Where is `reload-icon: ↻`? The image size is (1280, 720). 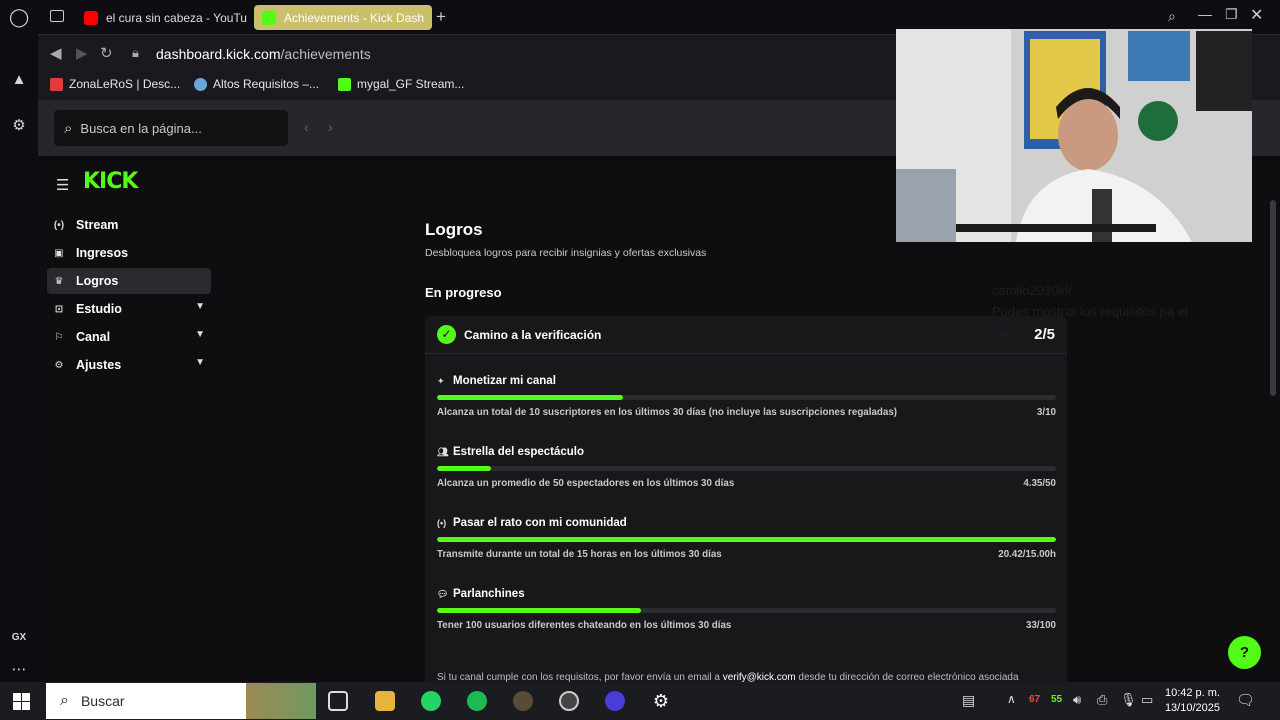
reload-icon: ↻ is located at coordinates (106, 53).